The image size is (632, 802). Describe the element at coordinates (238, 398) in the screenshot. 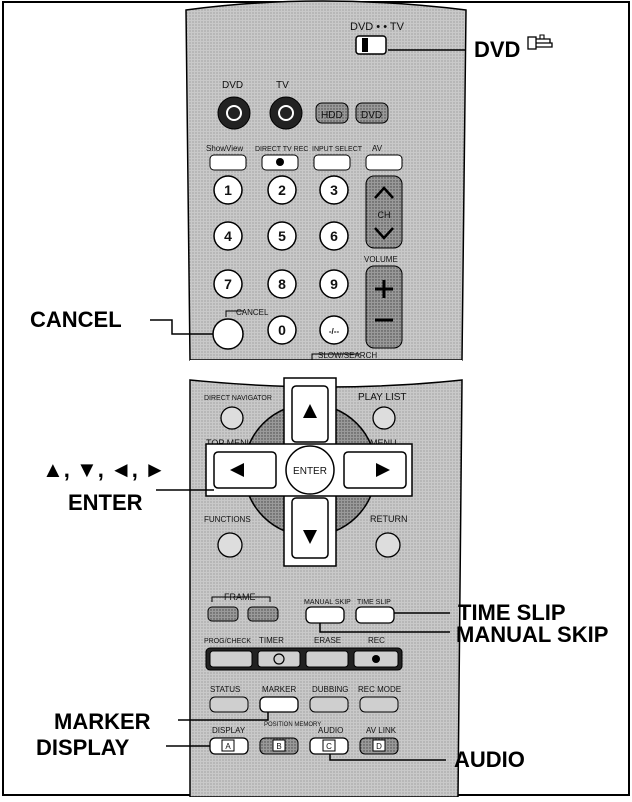

I see `direct-navigator-label: DIRECT NAVIGATOR` at that location.